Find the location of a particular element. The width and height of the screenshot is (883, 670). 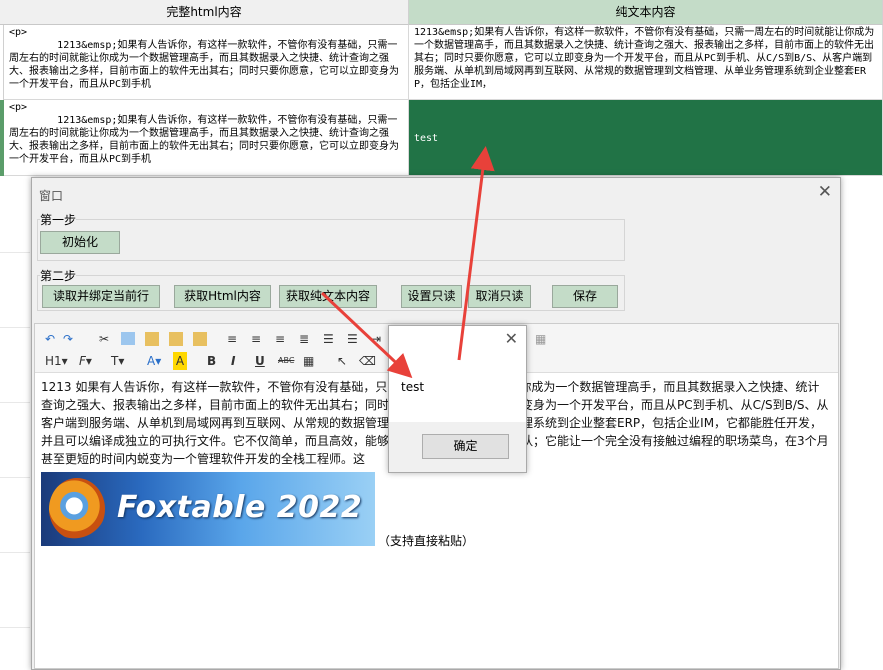

paste-text-icon is located at coordinates (176, 339).